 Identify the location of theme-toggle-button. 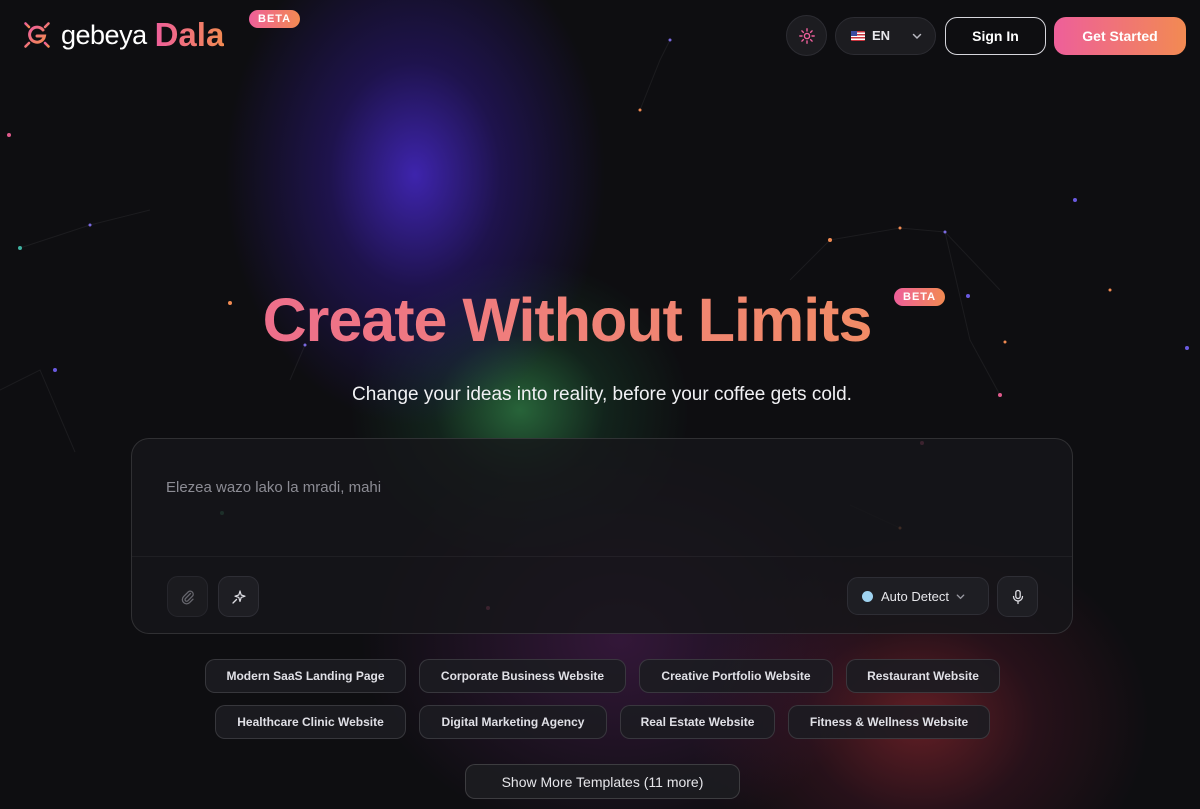
(806, 35).